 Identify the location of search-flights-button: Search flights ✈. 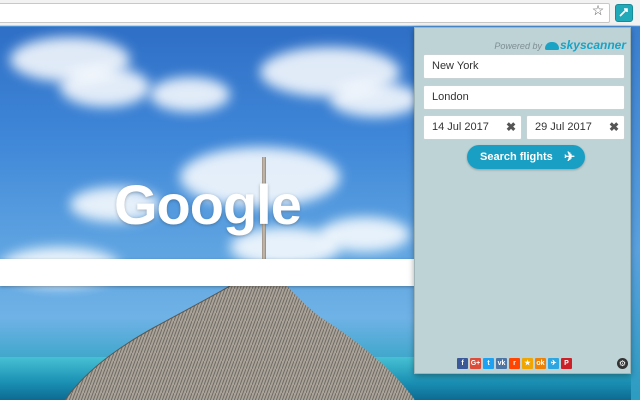
(526, 157).